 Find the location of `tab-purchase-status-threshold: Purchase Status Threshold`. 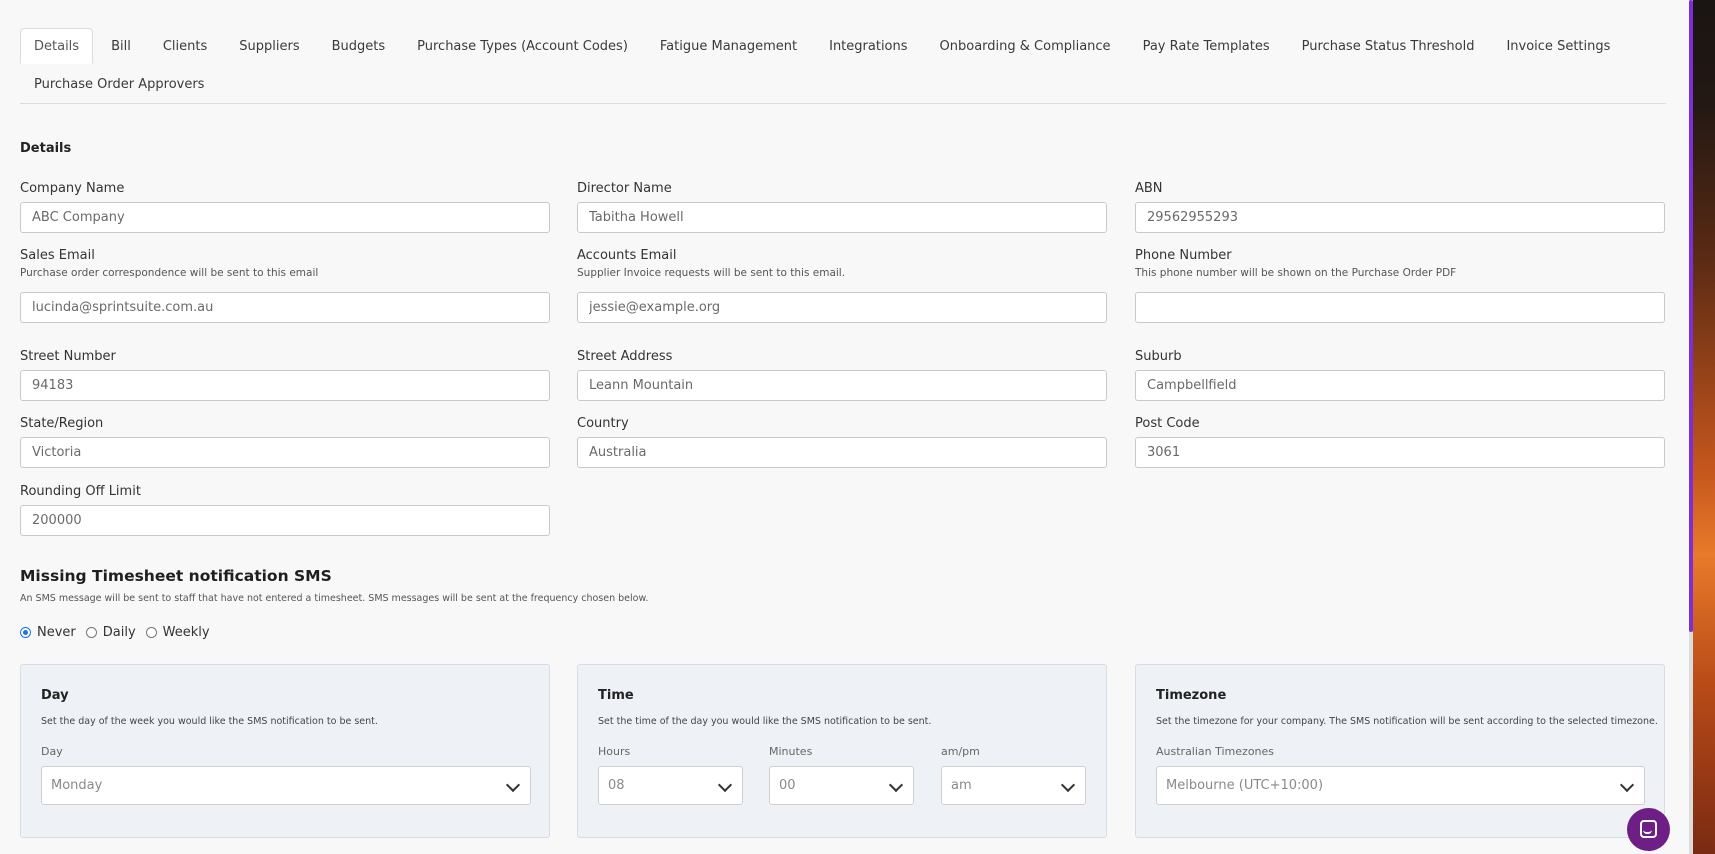

tab-purchase-status-threshold: Purchase Status Threshold is located at coordinates (1388, 46).